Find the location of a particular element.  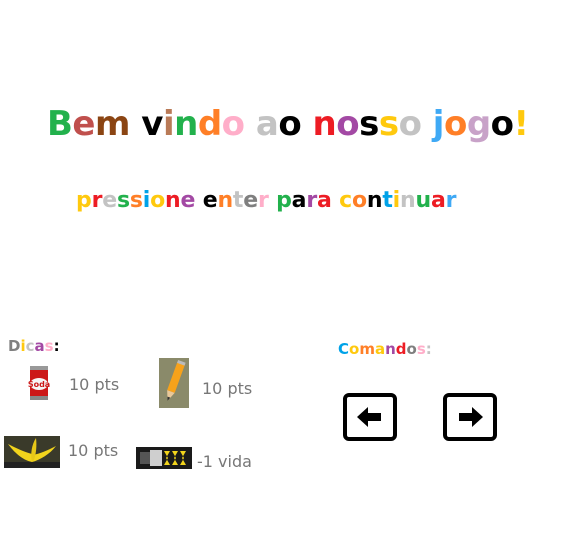

soda-can-icon: Soda is located at coordinates (39, 385).